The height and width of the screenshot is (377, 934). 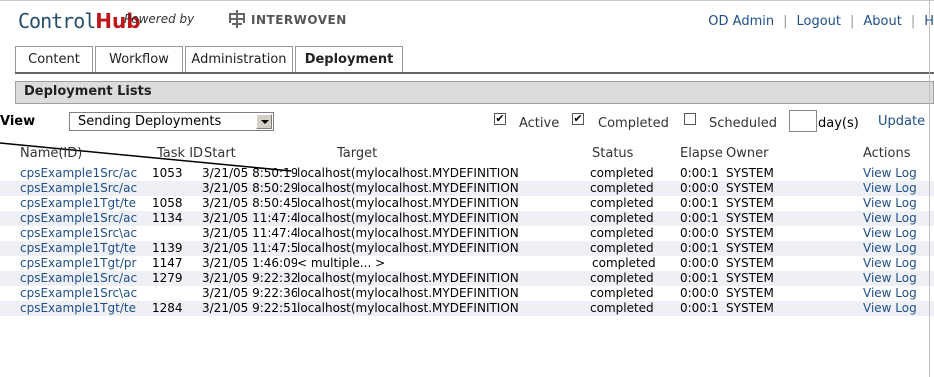 What do you see at coordinates (474, 73) in the screenshot?
I see `tab-underline` at bounding box center [474, 73].